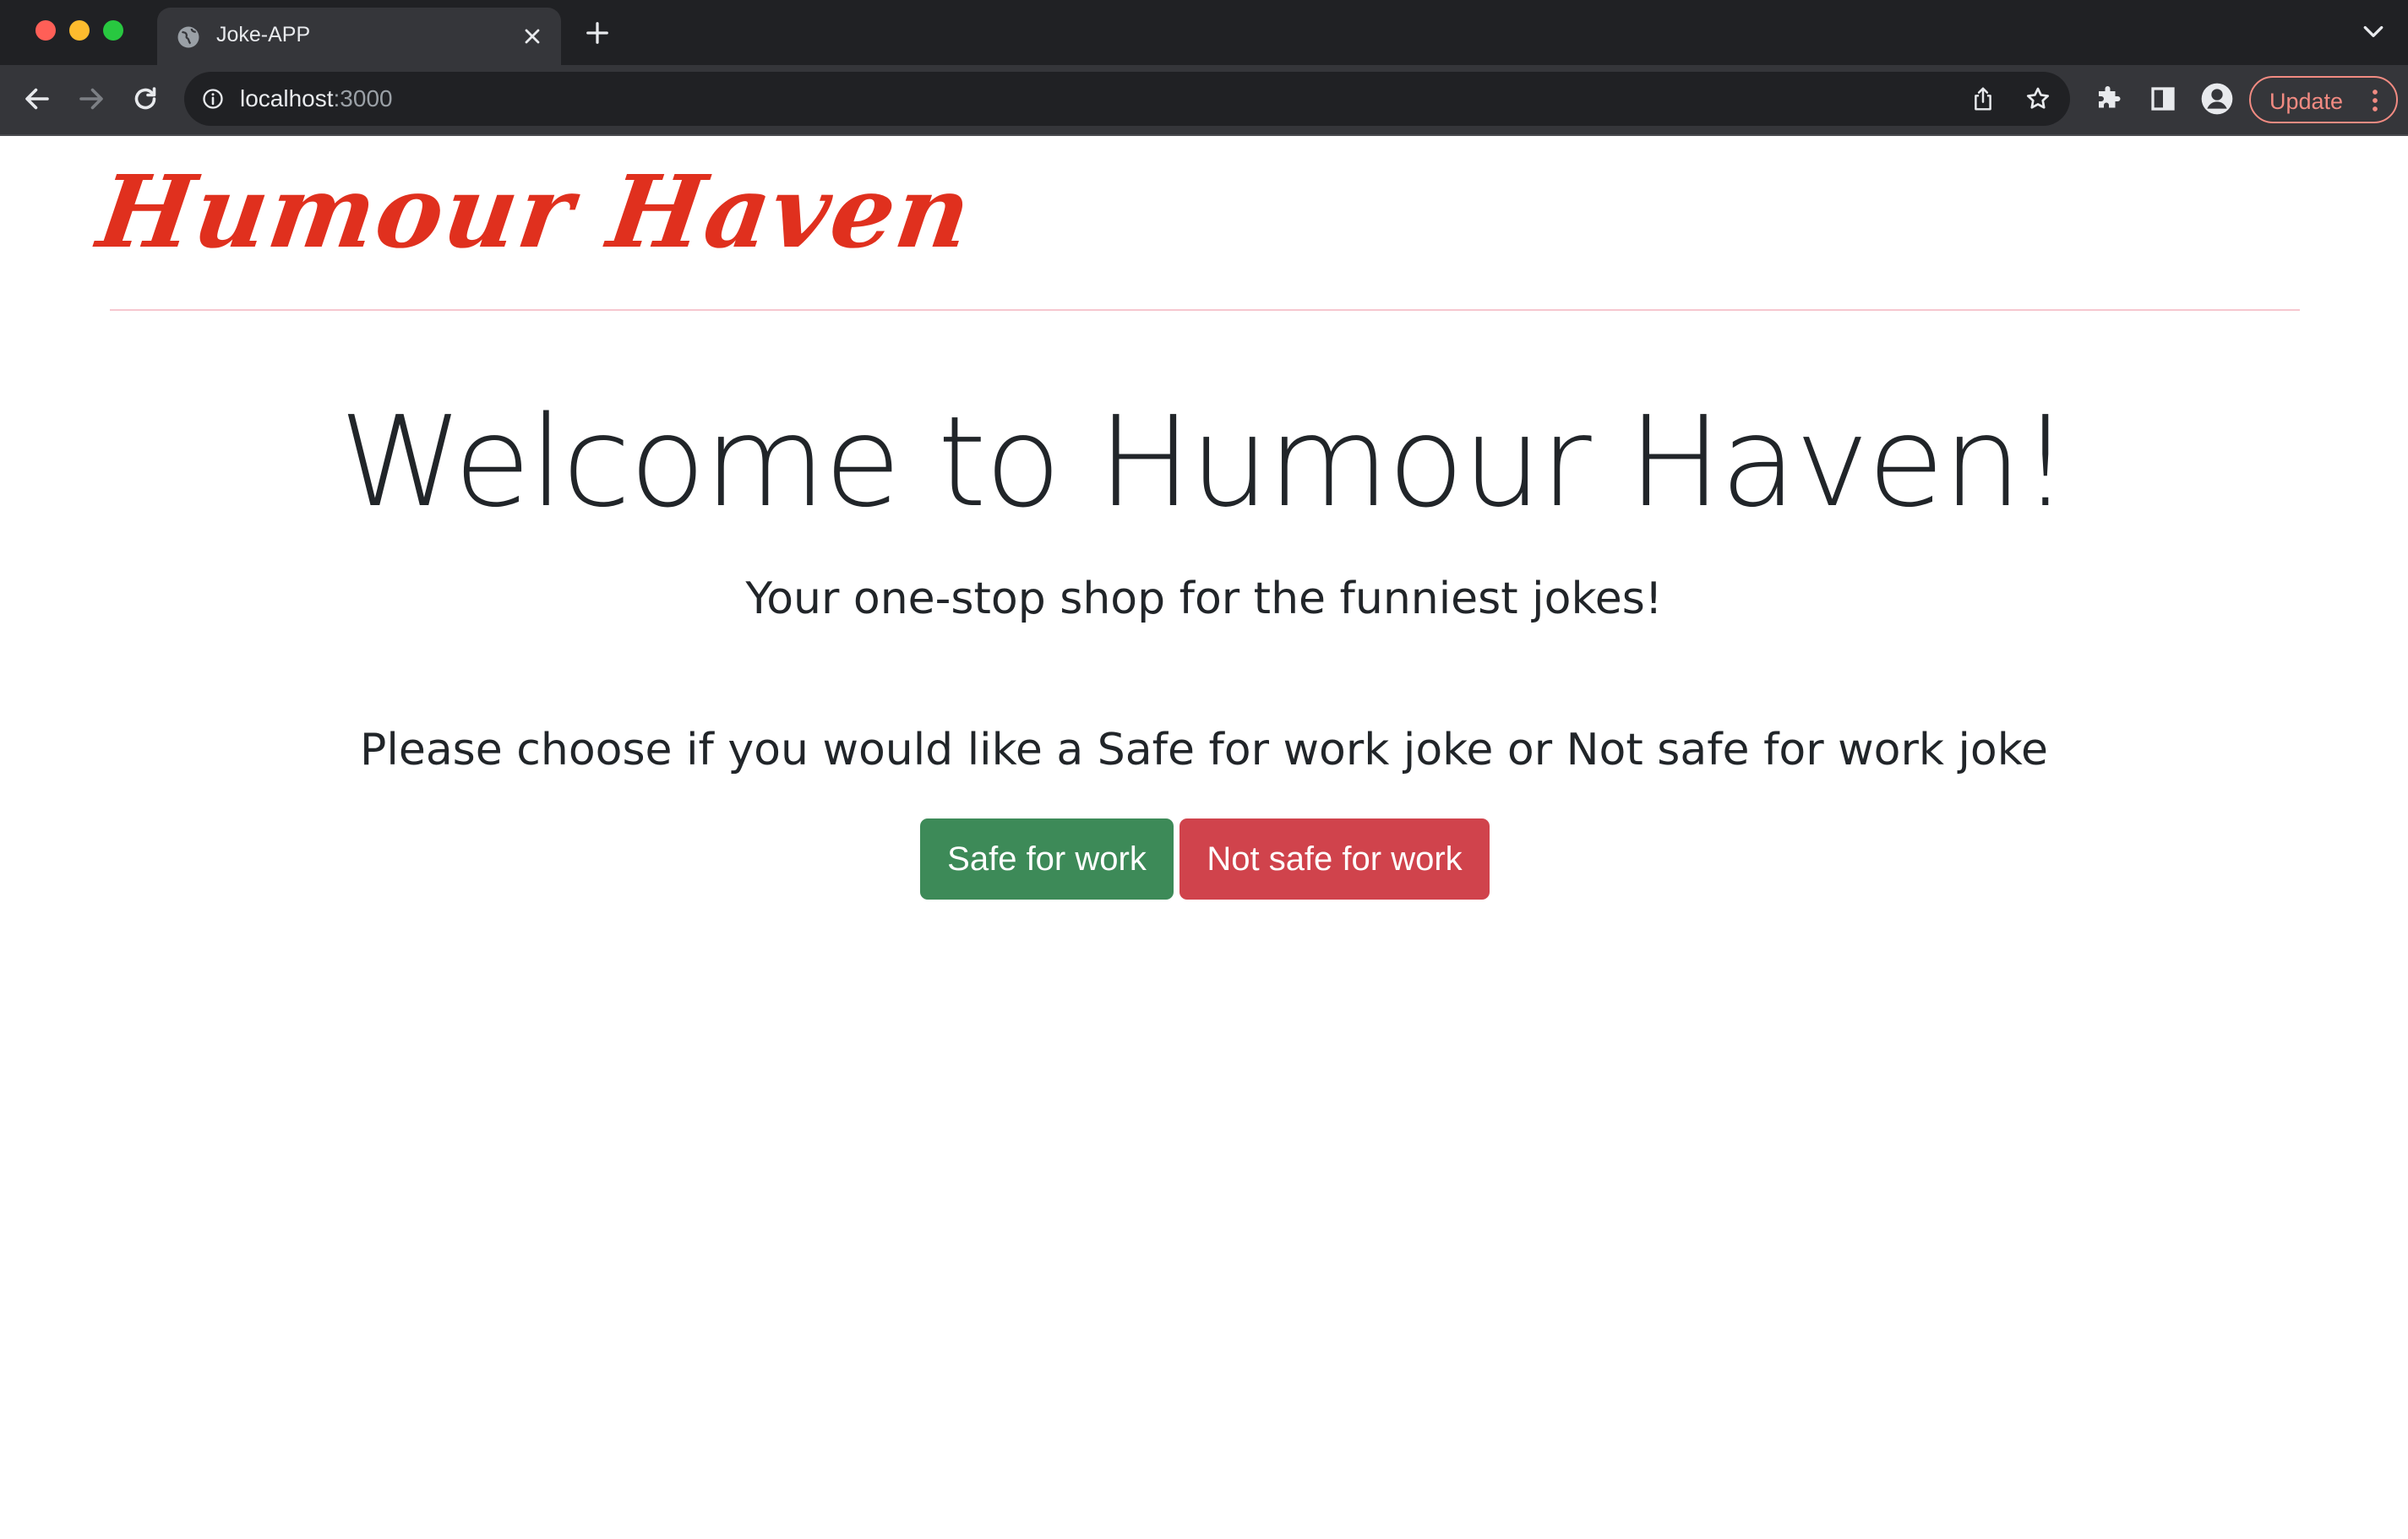  What do you see at coordinates (2375, 100) in the screenshot?
I see `kebab-menu-icon` at bounding box center [2375, 100].